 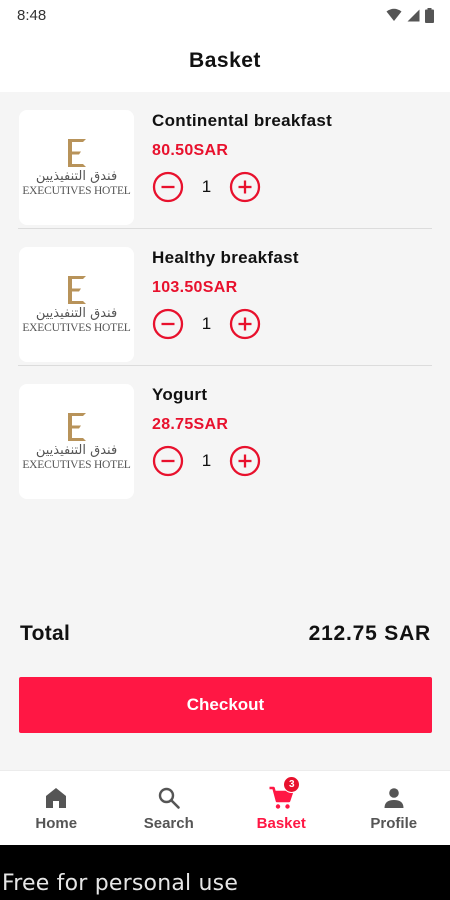 I want to click on total-row: Total 212.75 SAR, so click(x=225, y=634).